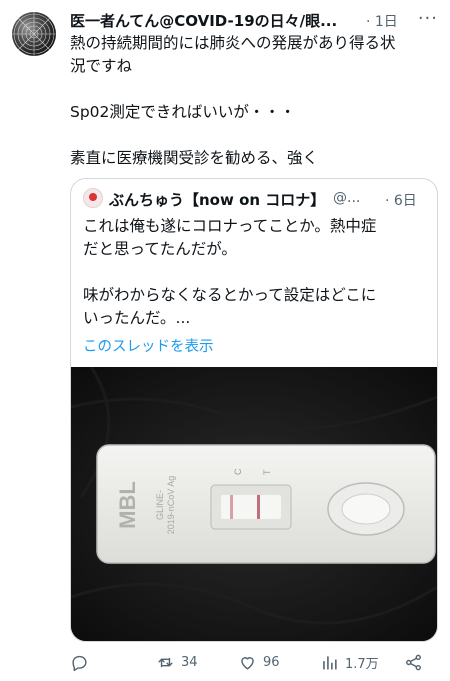 This screenshot has height=681, width=450. I want to click on like-count: 96, so click(271, 662).